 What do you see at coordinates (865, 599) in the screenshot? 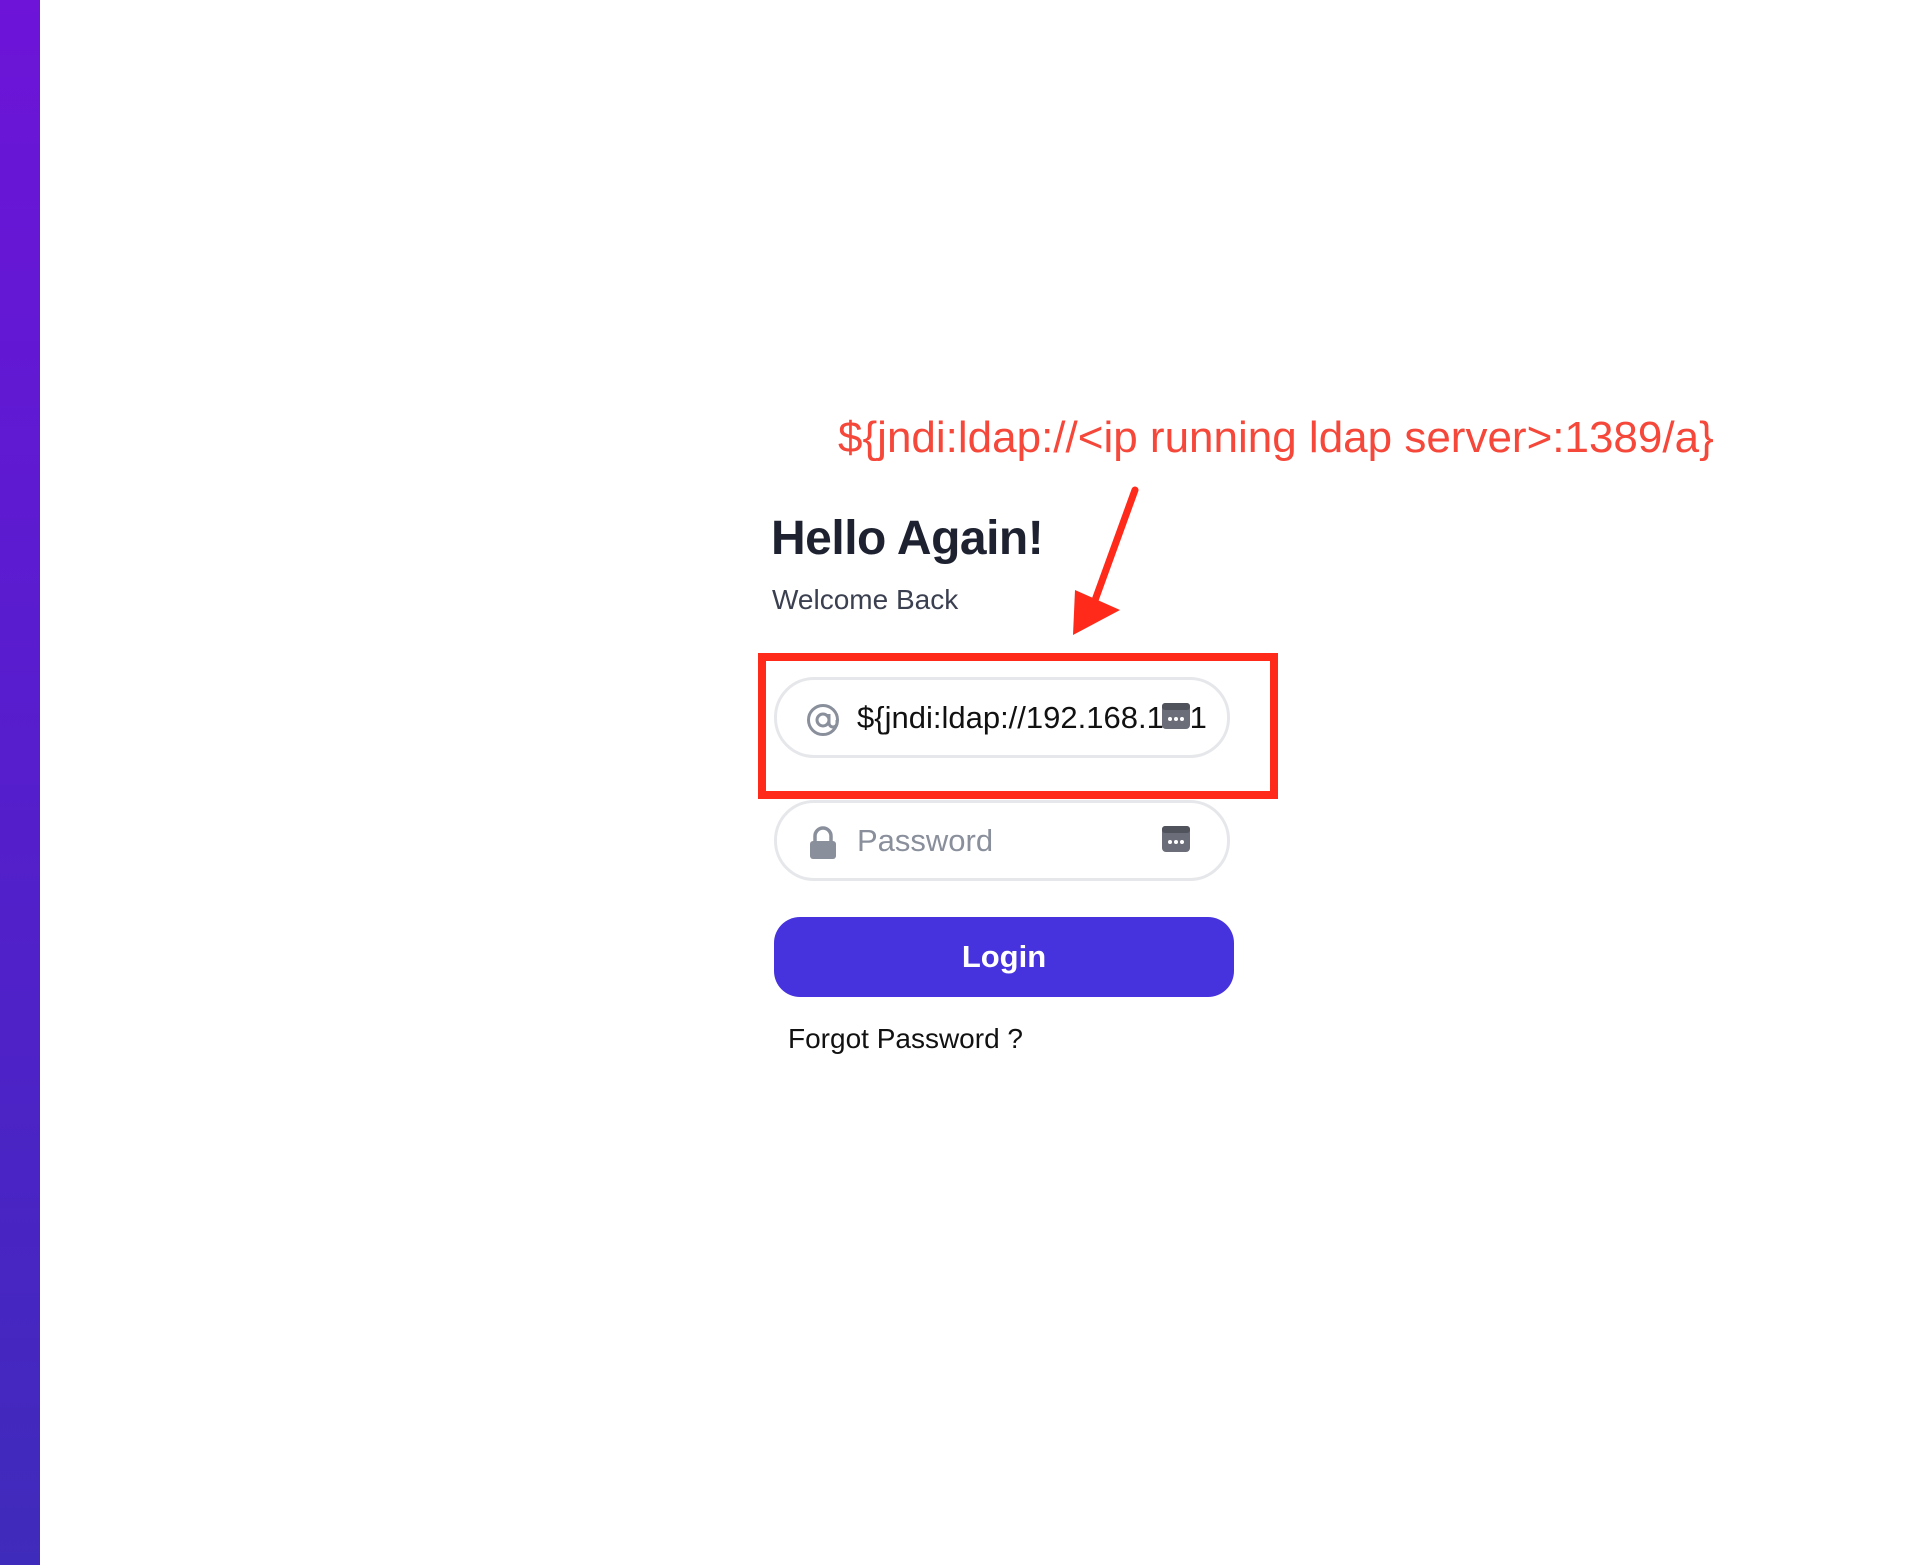
I see `page-subtitle: Welcome Back` at bounding box center [865, 599].